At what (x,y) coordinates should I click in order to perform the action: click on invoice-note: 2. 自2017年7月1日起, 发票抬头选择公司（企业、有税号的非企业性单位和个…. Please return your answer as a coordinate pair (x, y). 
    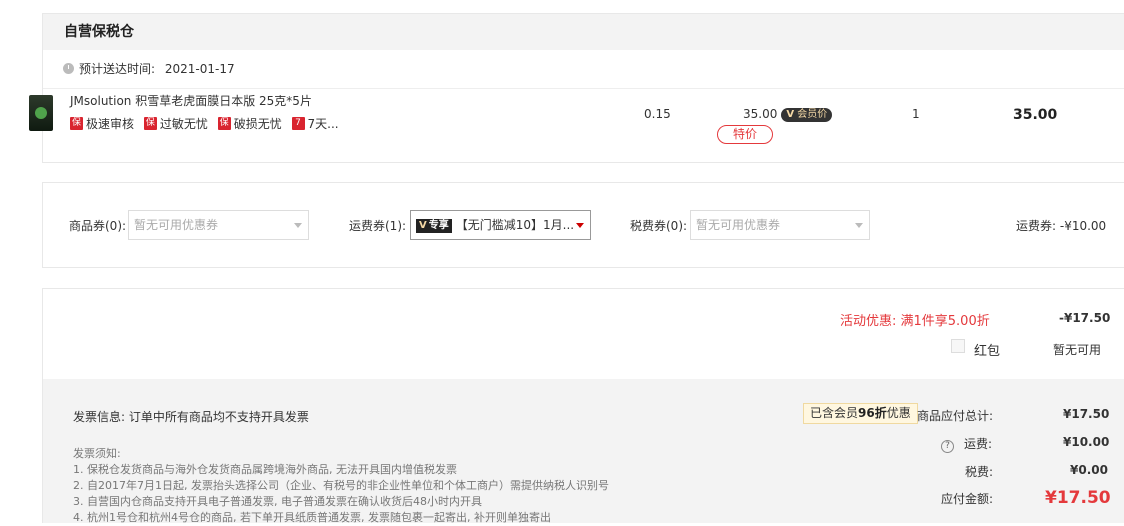
    Looking at the image, I should click on (341, 485).